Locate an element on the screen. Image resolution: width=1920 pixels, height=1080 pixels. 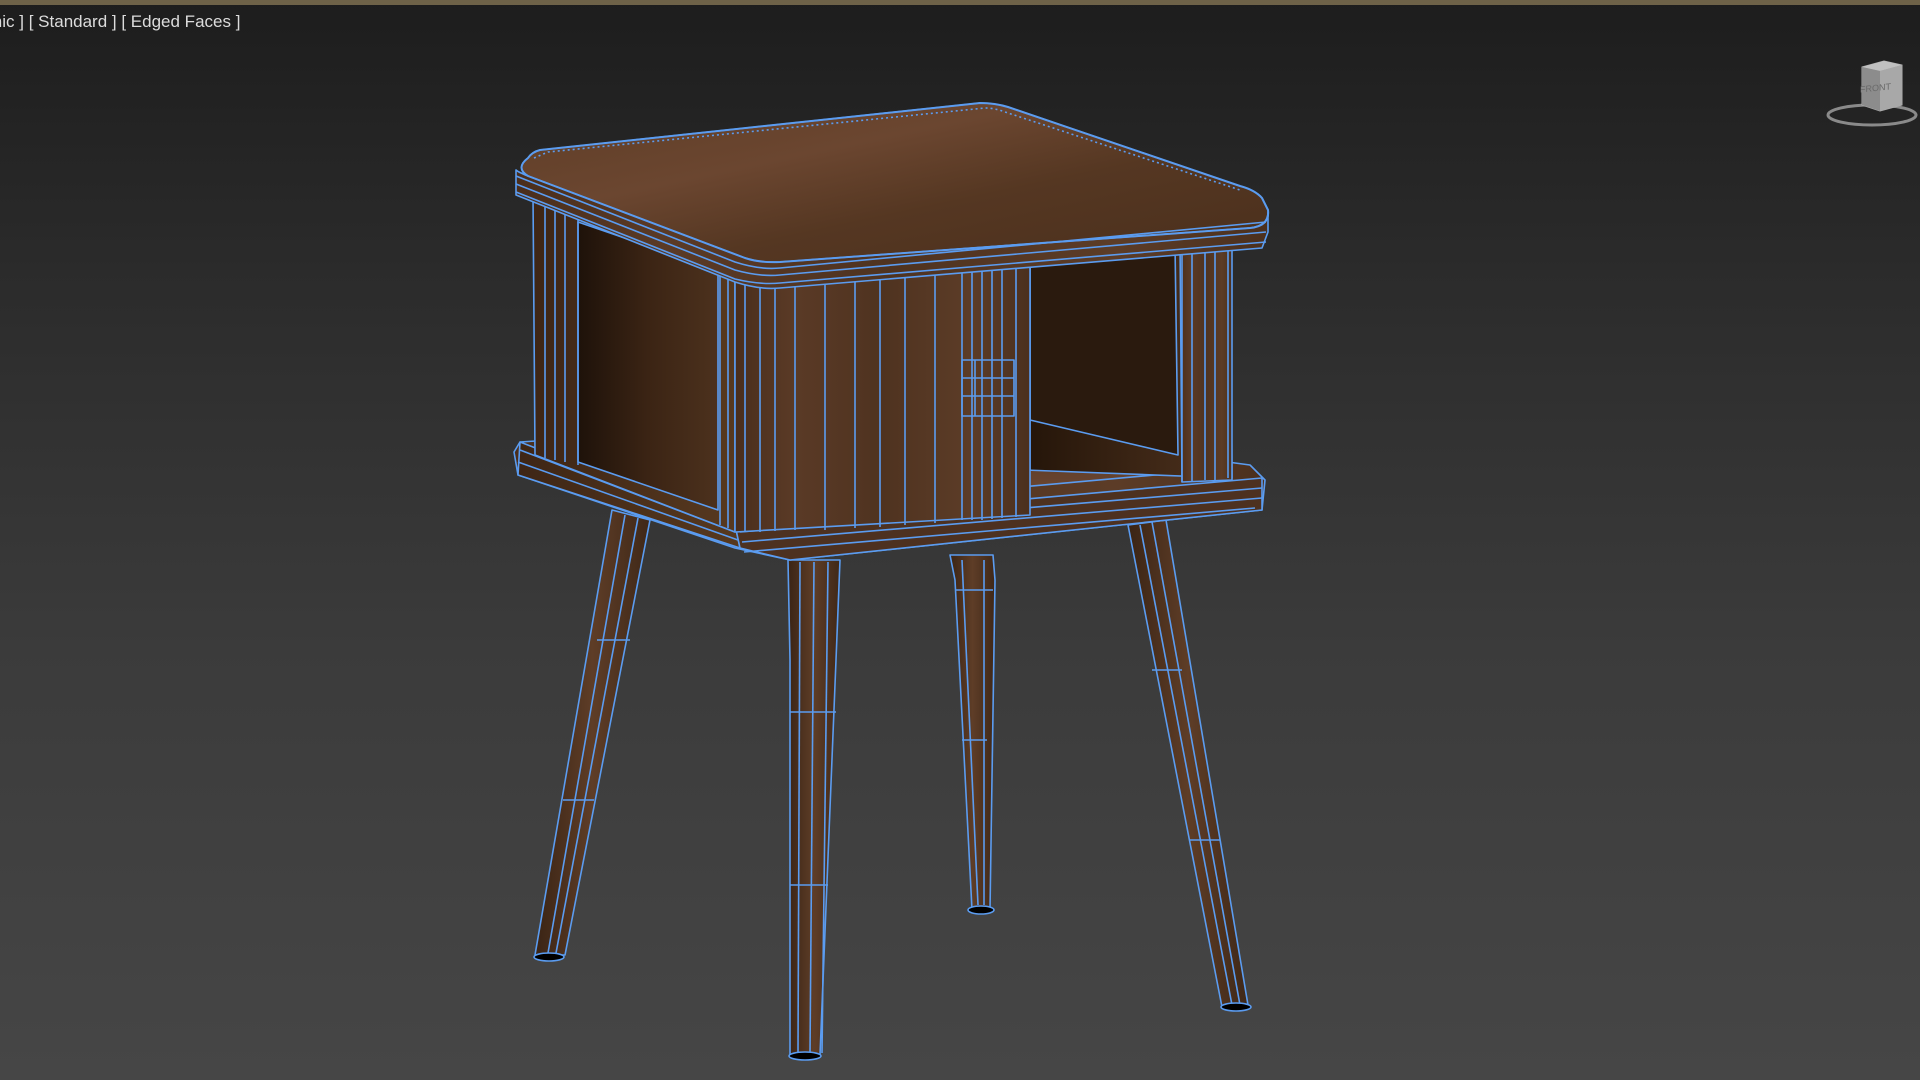
leg-back-center is located at coordinates (972, 734).